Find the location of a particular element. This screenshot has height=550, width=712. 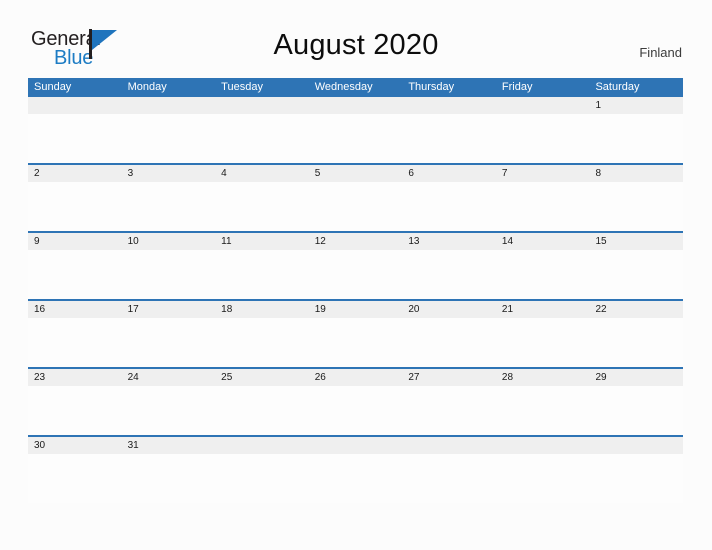

week-date-band: 9 10 11 12 13 14 15 is located at coordinates (355, 241).